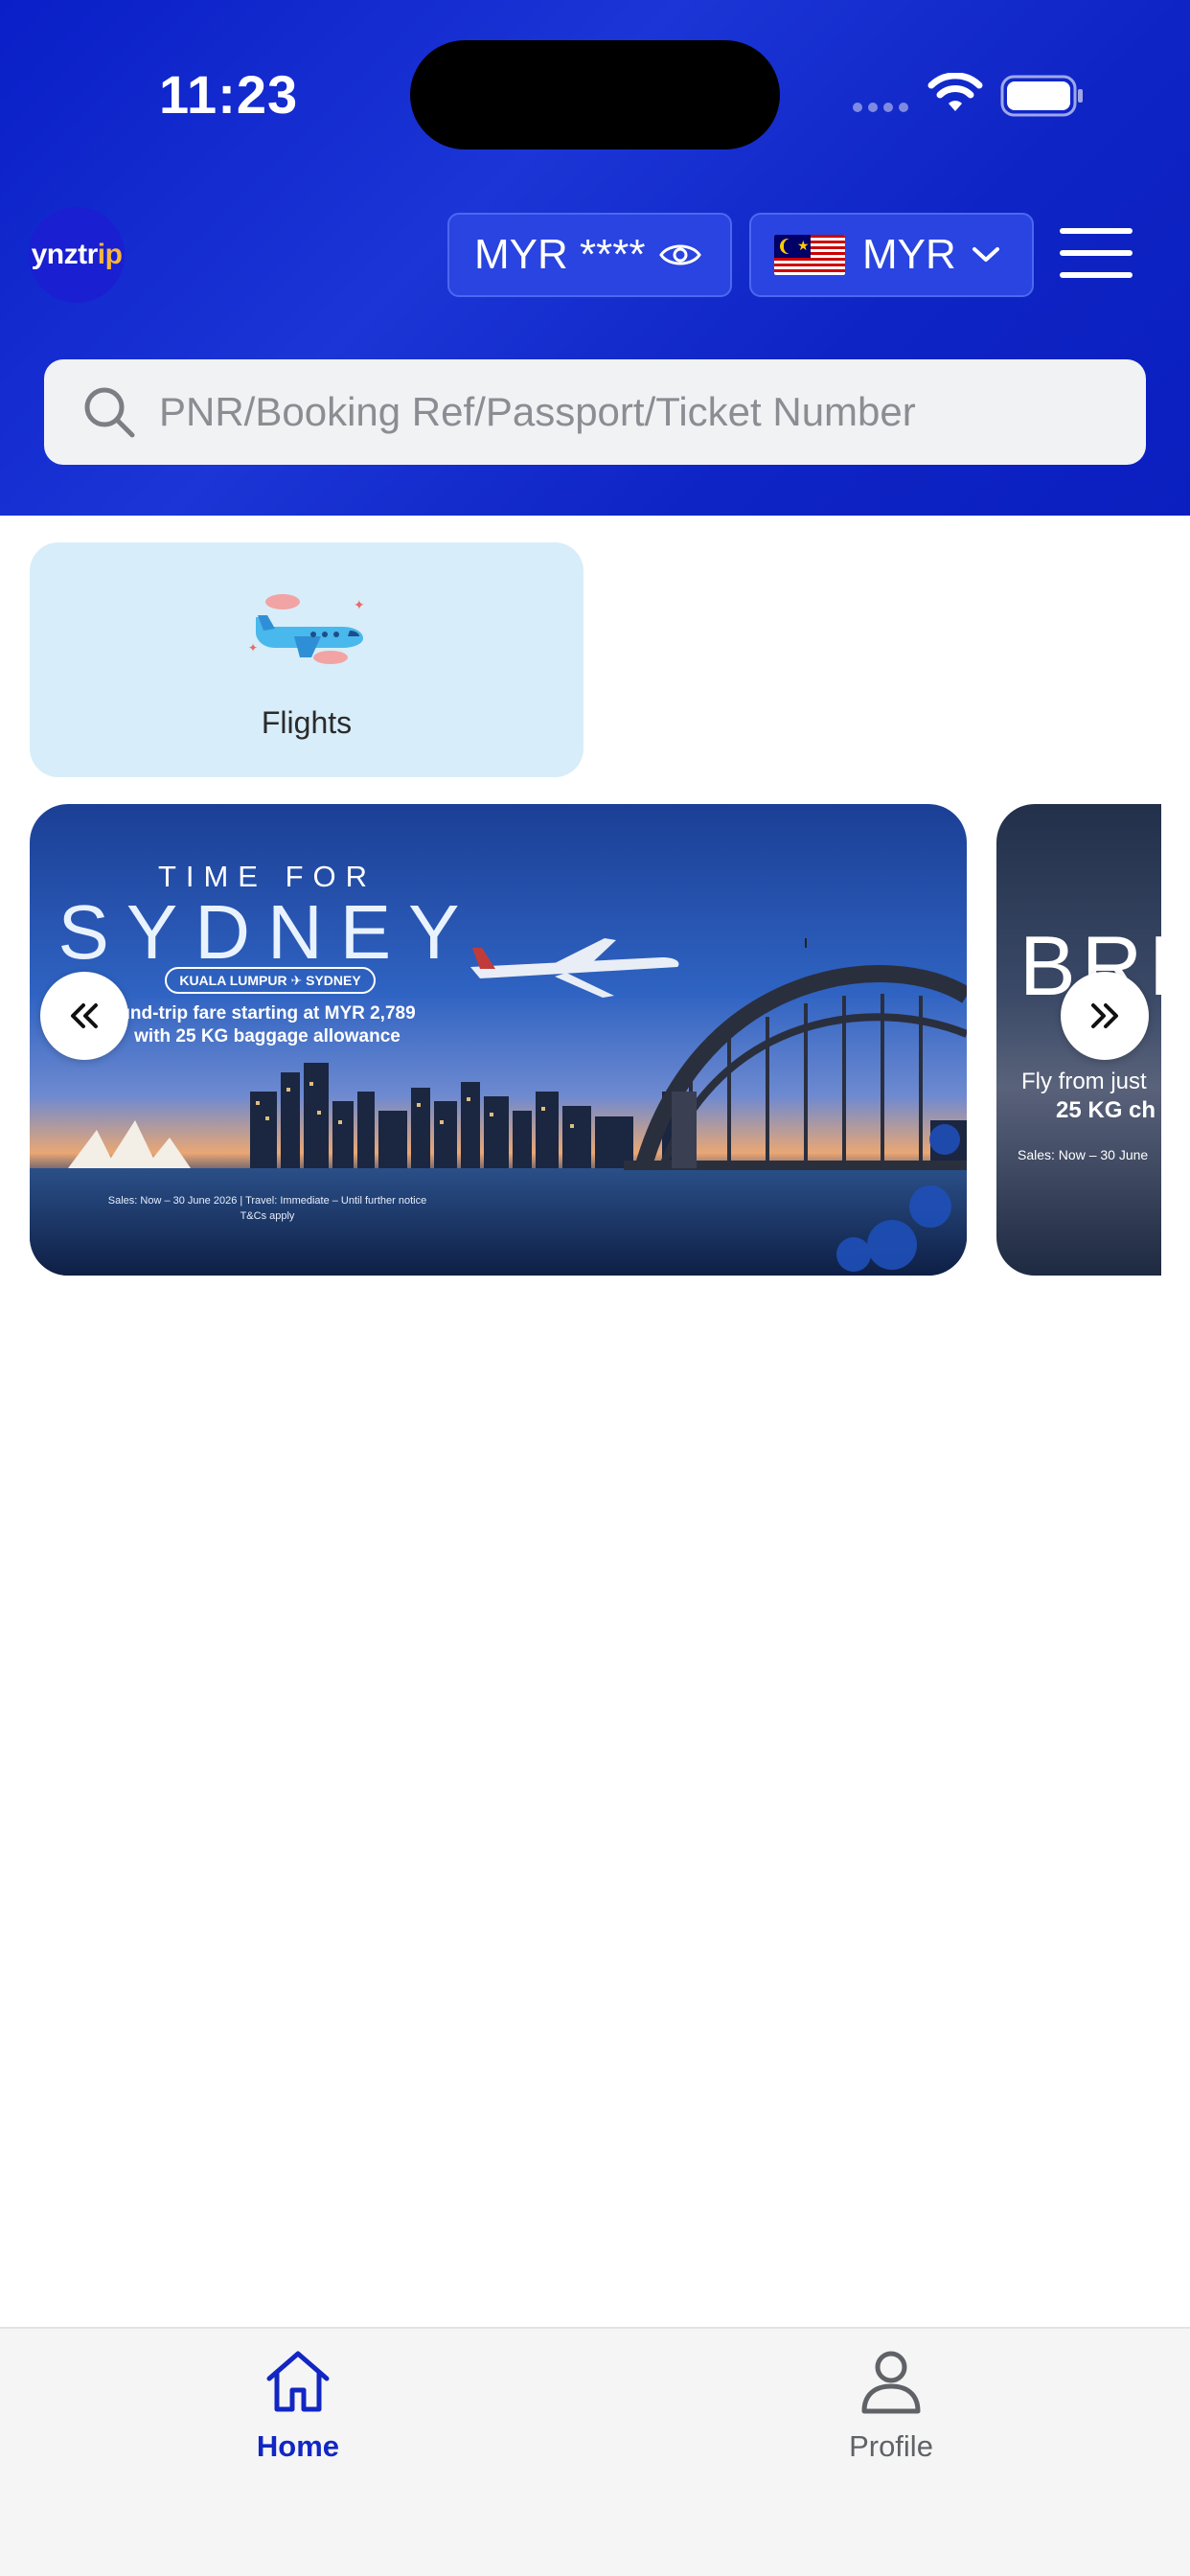  I want to click on battery-icon, so click(1041, 96).